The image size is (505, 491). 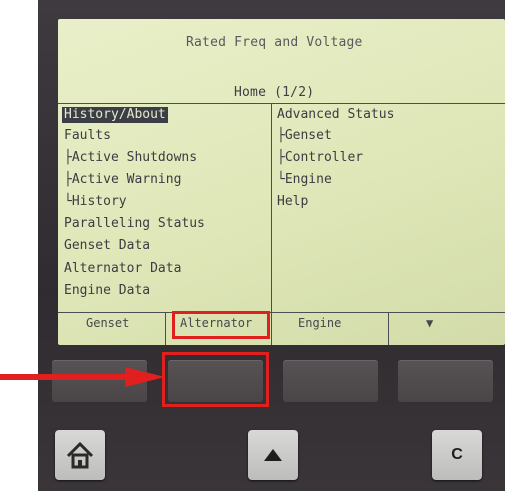 I want to click on menu-item-paralleling-status: Paralleling Status, so click(x=134, y=224).